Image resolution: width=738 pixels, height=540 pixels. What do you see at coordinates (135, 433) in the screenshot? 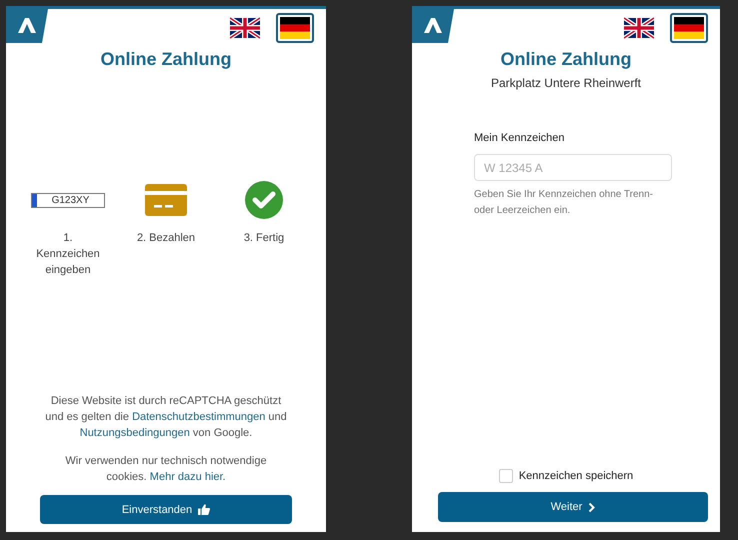
I see `text-link: Nutzungsbedingungen` at bounding box center [135, 433].